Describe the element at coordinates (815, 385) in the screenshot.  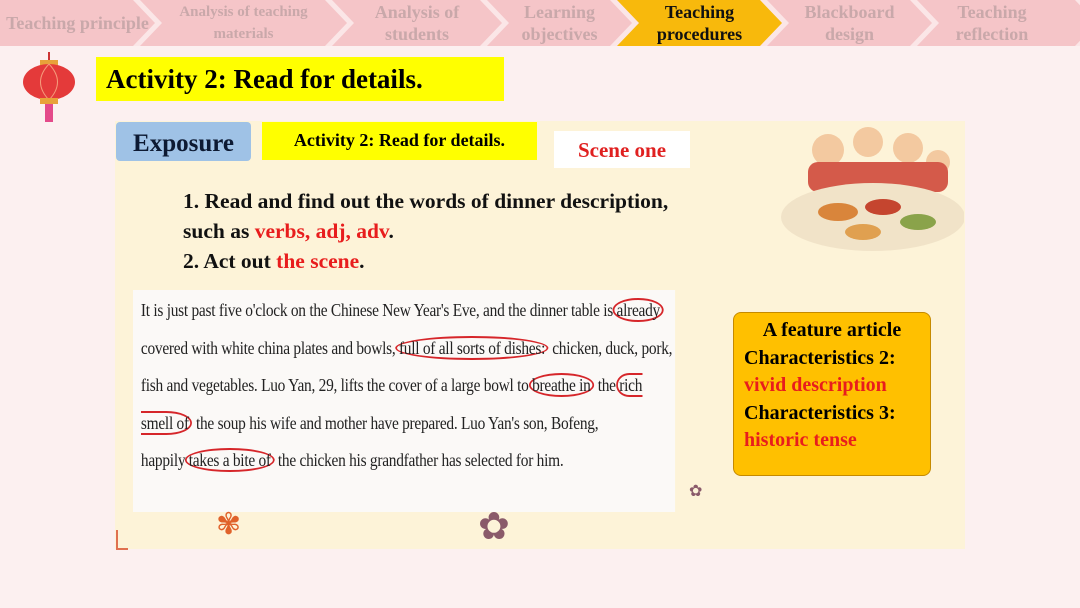
I see `characteristic-2-value: vivid description` at that location.